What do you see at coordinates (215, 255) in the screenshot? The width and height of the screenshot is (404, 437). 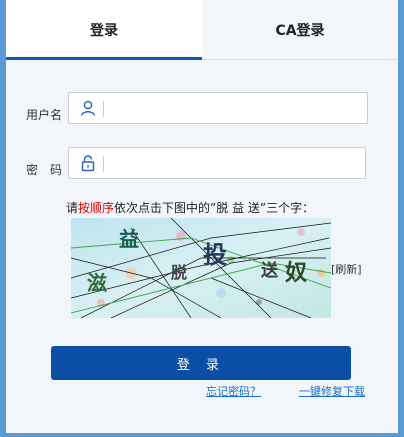 I see `captcha-char-4: 投` at bounding box center [215, 255].